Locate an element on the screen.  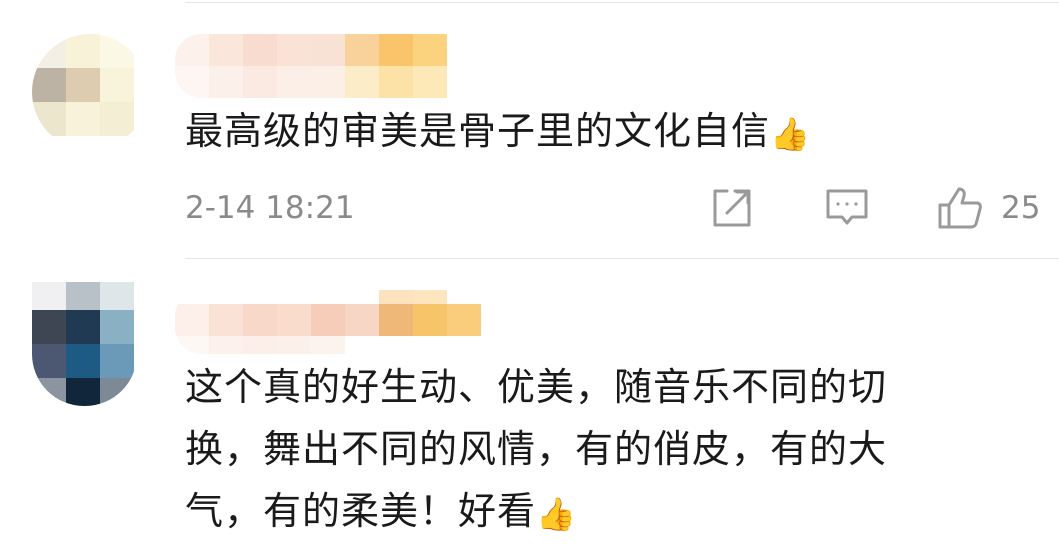
comment-timestamp: 2-14 18:21 is located at coordinates (270, 208).